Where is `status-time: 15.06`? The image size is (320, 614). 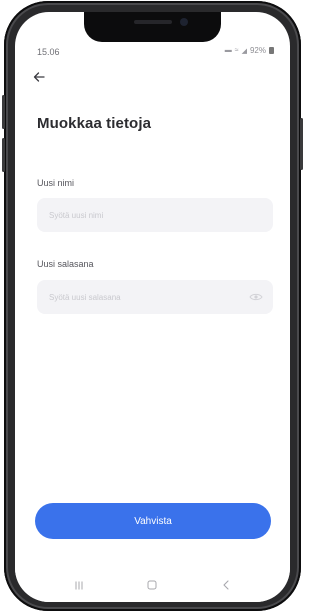
status-time: 15.06 is located at coordinates (48, 52).